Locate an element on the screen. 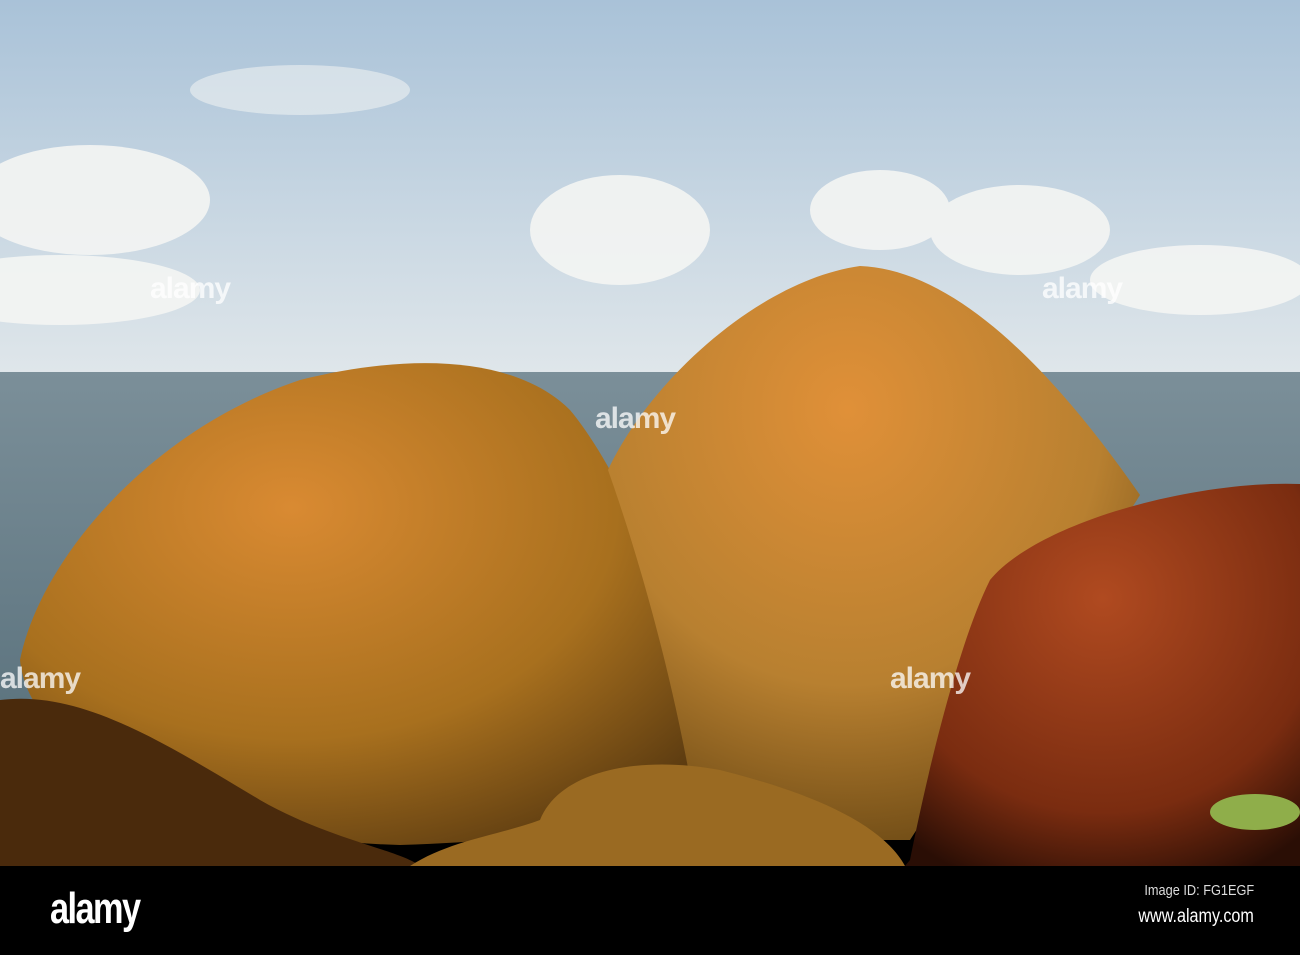  site-url: www.alamy.com is located at coordinates (1196, 916).